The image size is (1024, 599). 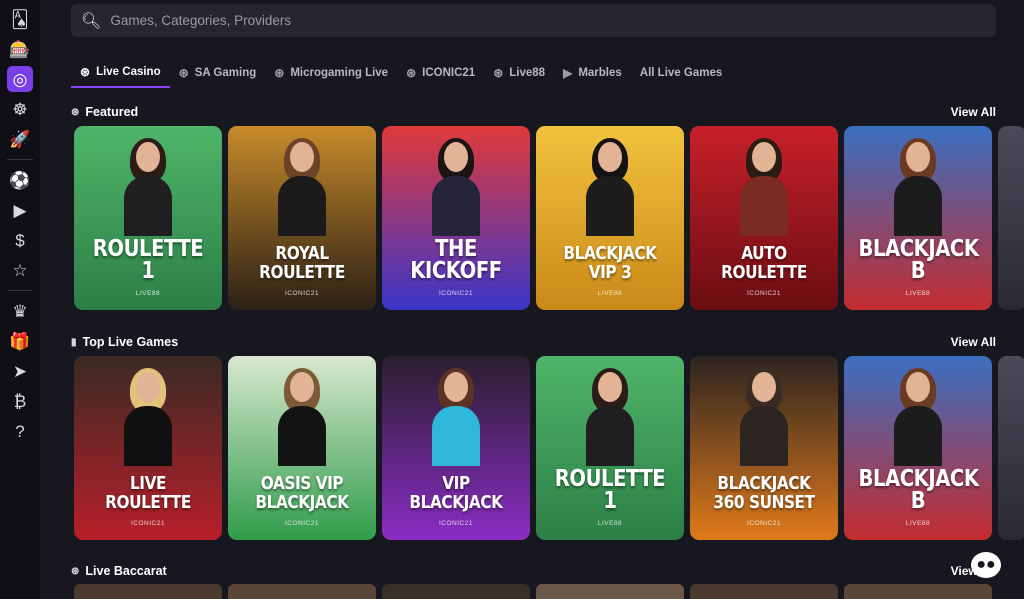 I want to click on tab-iconic21: ⊛ ICONIC21, so click(x=440, y=73).